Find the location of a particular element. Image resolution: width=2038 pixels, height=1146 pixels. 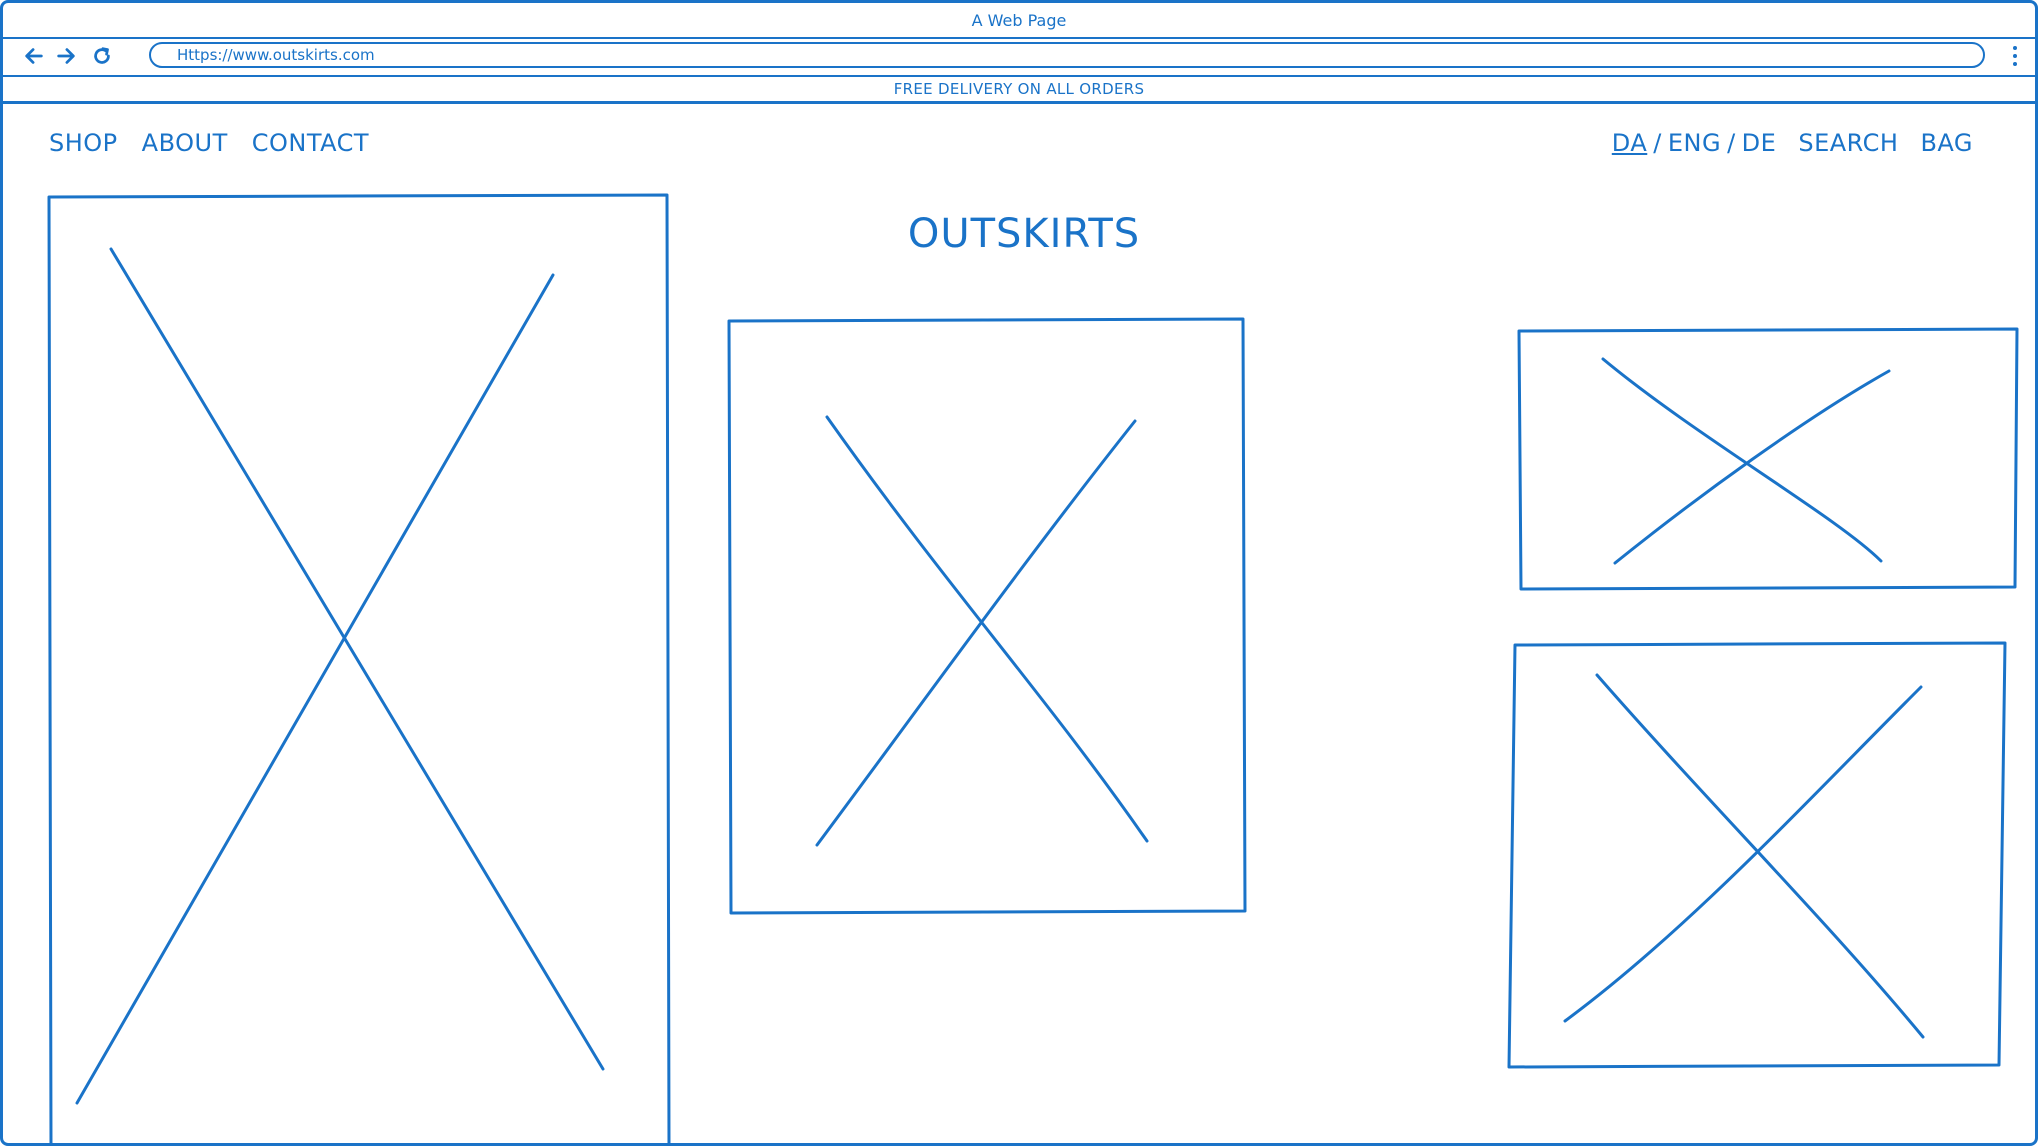

site-nav-primary: SHOP ABOUT CONTACT is located at coordinates (209, 143).